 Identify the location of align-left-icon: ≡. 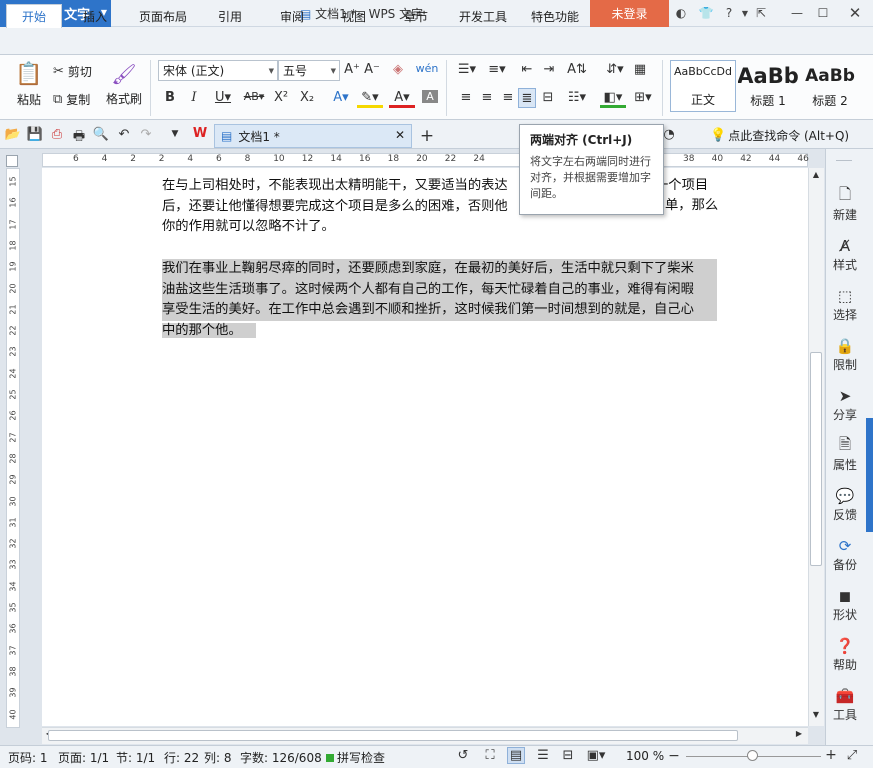
(466, 97).